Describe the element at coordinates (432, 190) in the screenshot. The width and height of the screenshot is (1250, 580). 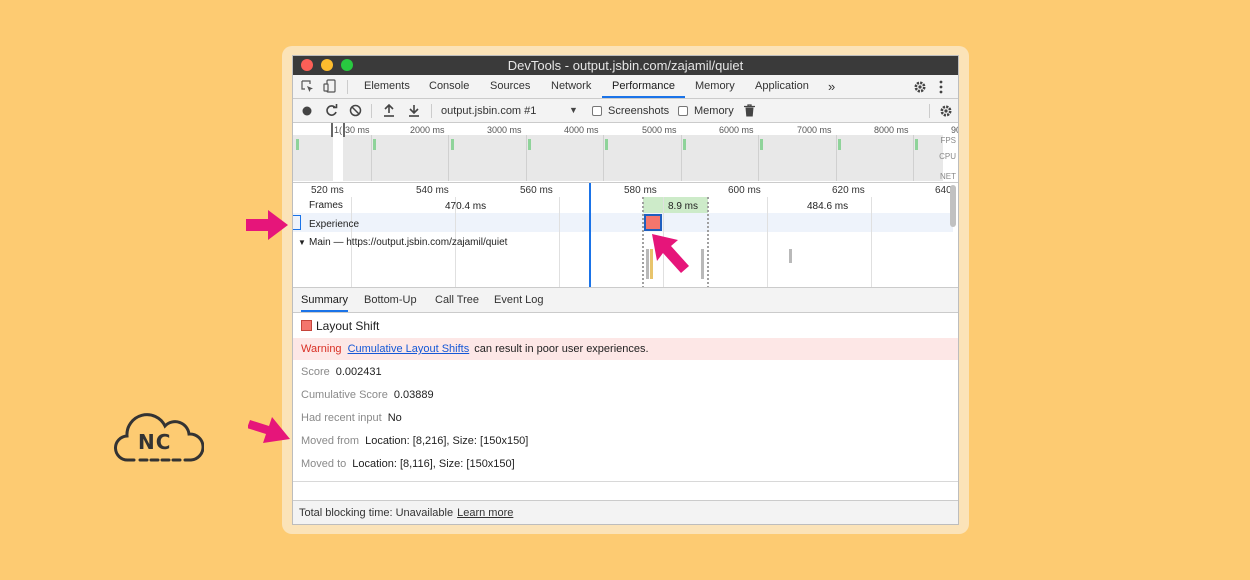
I see `timeline-tick: 540 ms` at that location.